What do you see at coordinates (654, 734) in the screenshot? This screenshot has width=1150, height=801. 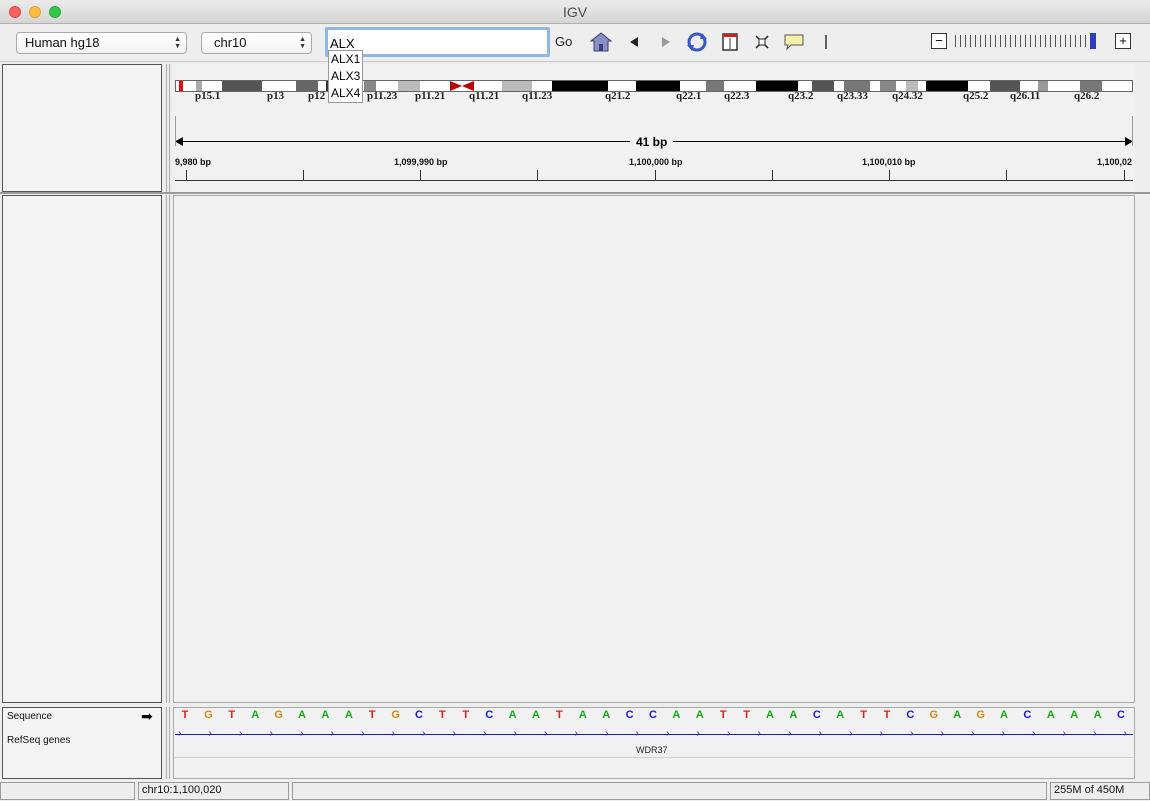 I see `gene-feature-line` at bounding box center [654, 734].